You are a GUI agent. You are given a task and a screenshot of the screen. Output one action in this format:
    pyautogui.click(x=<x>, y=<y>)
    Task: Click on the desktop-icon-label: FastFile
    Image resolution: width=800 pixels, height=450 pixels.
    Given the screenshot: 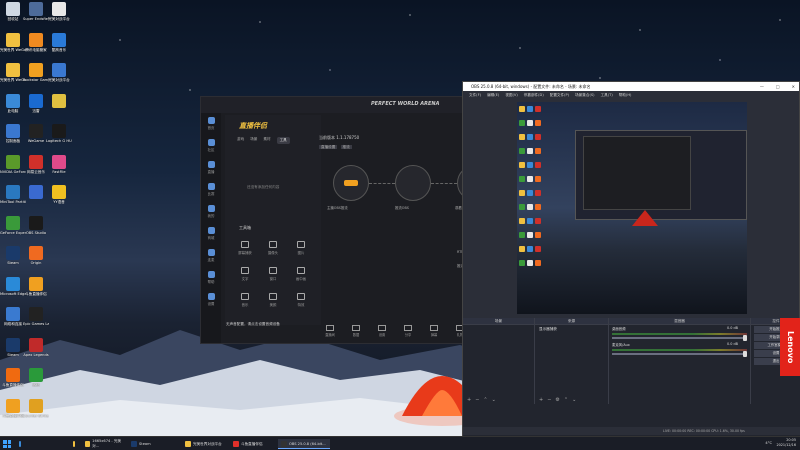 What is the action you would take?
    pyautogui.click(x=59, y=171)
    